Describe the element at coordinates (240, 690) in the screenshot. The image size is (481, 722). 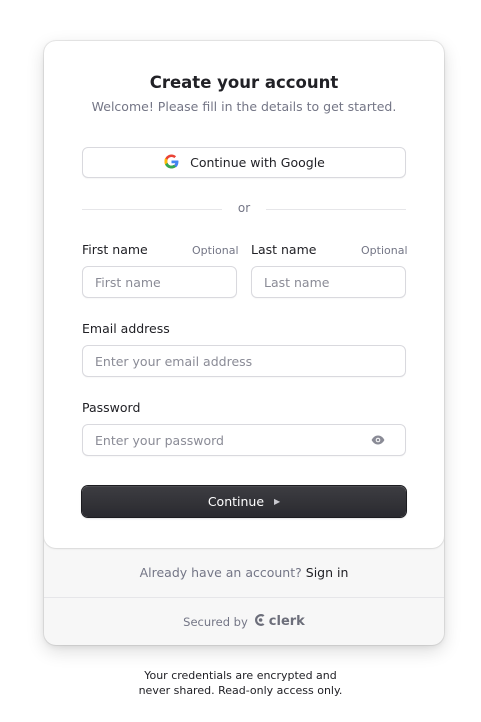
I see `security-note-line-2: never shared. Read-only access only.` at that location.